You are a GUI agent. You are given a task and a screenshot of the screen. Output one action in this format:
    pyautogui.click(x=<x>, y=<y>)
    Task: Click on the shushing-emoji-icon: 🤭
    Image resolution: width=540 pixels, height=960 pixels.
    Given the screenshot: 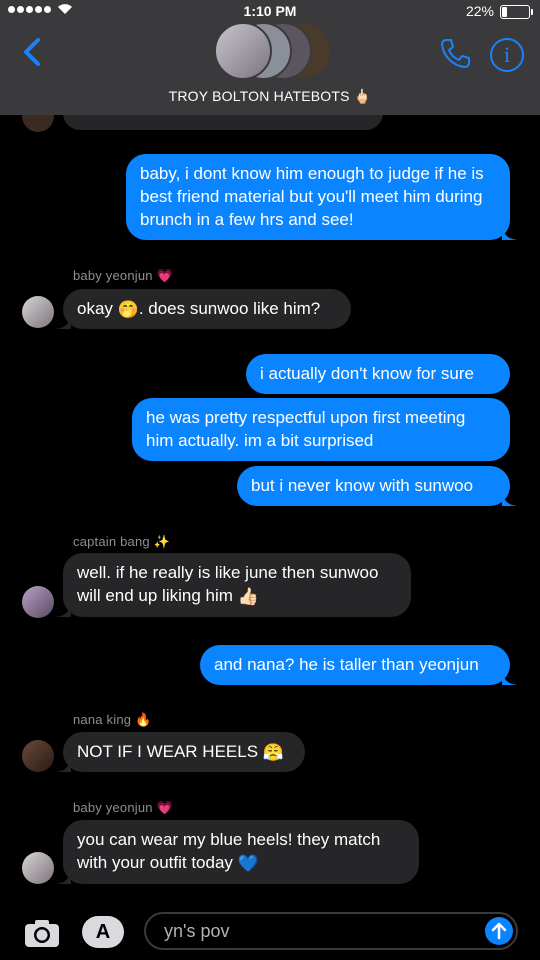 What is the action you would take?
    pyautogui.click(x=128, y=310)
    